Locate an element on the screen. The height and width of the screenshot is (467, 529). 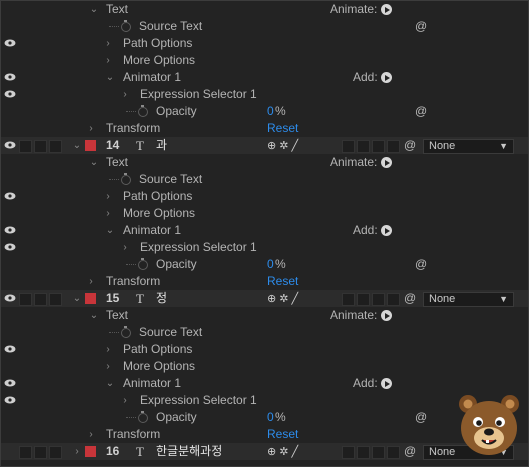
layer-row: ⌄ 14 T 과 ⊕ ✲ ╱ @ None ▼ is located at coordinates (264, 145).